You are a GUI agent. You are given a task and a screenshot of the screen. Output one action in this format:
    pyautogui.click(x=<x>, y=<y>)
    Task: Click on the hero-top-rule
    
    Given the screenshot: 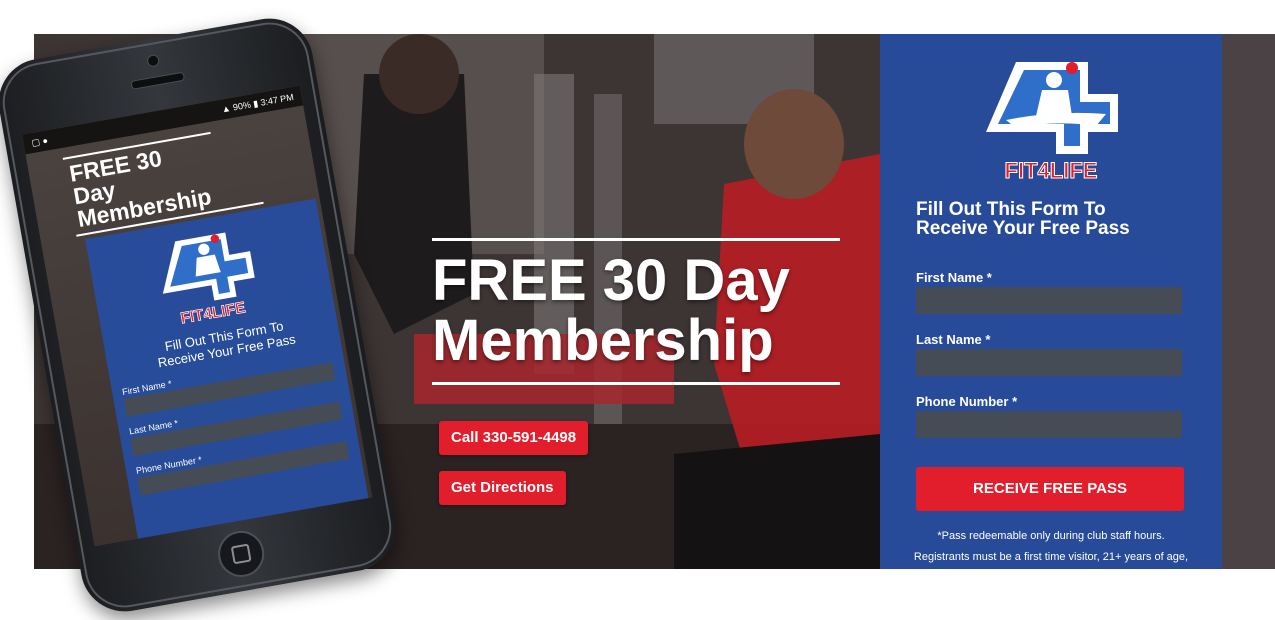 What is the action you would take?
    pyautogui.click(x=636, y=239)
    